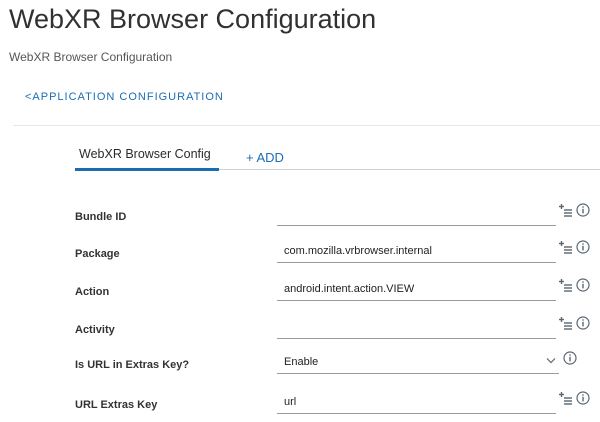 This screenshot has height=422, width=600. What do you see at coordinates (265, 157) in the screenshot?
I see `add-tab-button: + ADD` at bounding box center [265, 157].